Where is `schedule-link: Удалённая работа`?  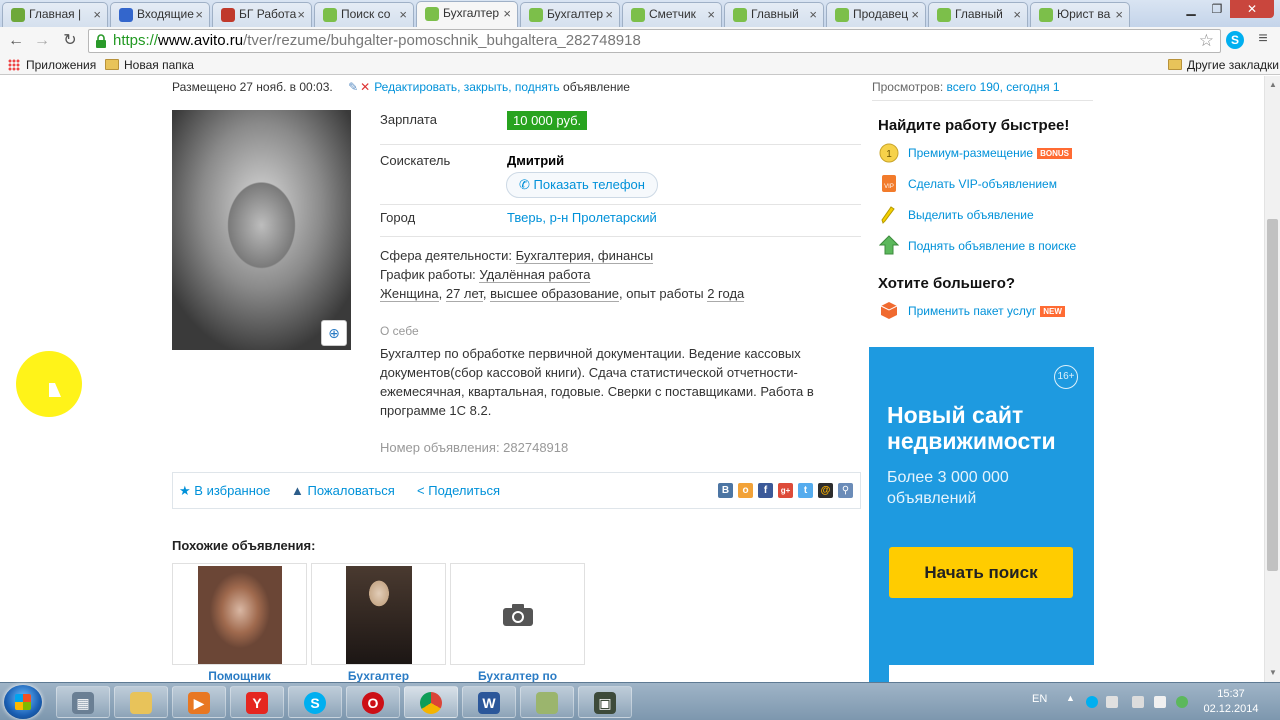 schedule-link: Удалённая работа is located at coordinates (535, 275).